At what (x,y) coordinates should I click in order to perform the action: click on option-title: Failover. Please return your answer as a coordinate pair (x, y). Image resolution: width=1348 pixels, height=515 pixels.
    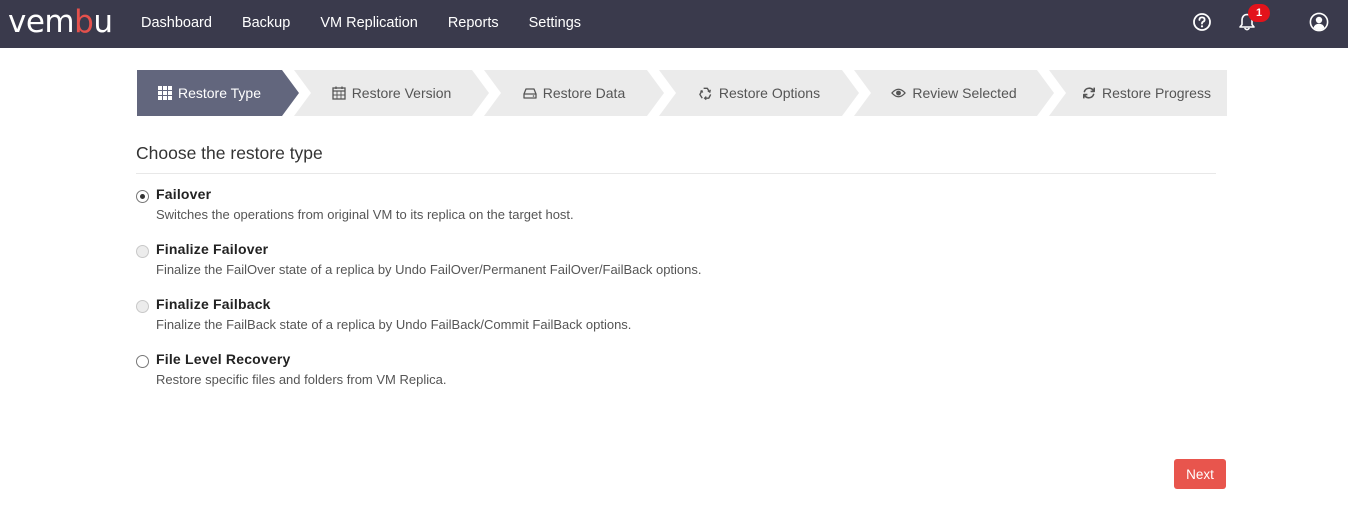
    Looking at the image, I should click on (183, 194).